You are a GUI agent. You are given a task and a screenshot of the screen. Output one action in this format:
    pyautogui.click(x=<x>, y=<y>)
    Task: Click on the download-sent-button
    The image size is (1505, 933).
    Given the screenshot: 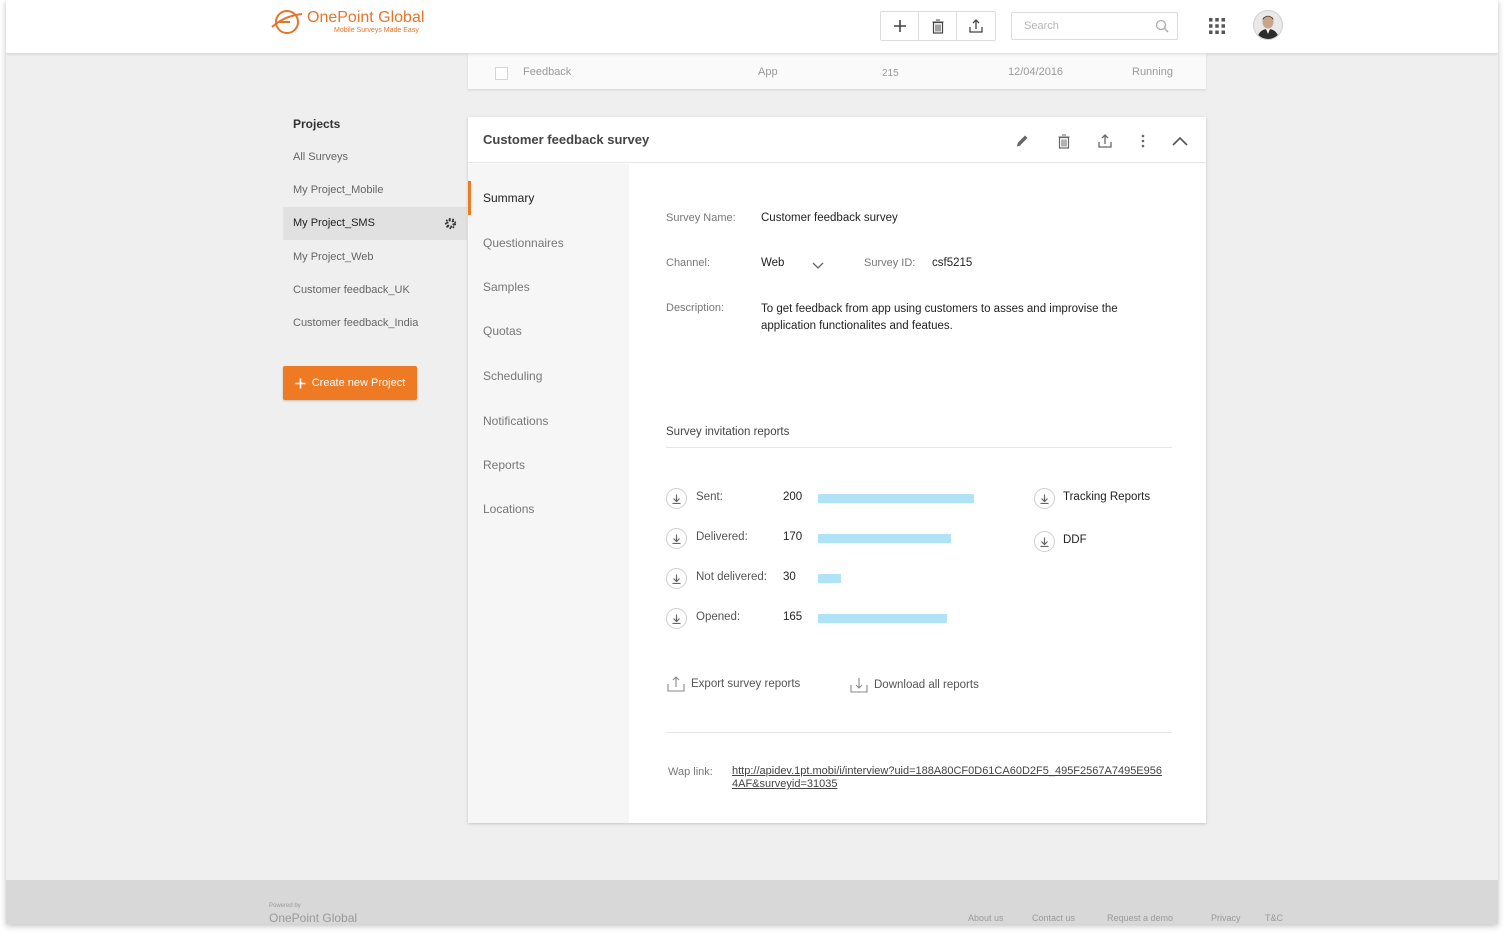 What is the action you would take?
    pyautogui.click(x=676, y=498)
    